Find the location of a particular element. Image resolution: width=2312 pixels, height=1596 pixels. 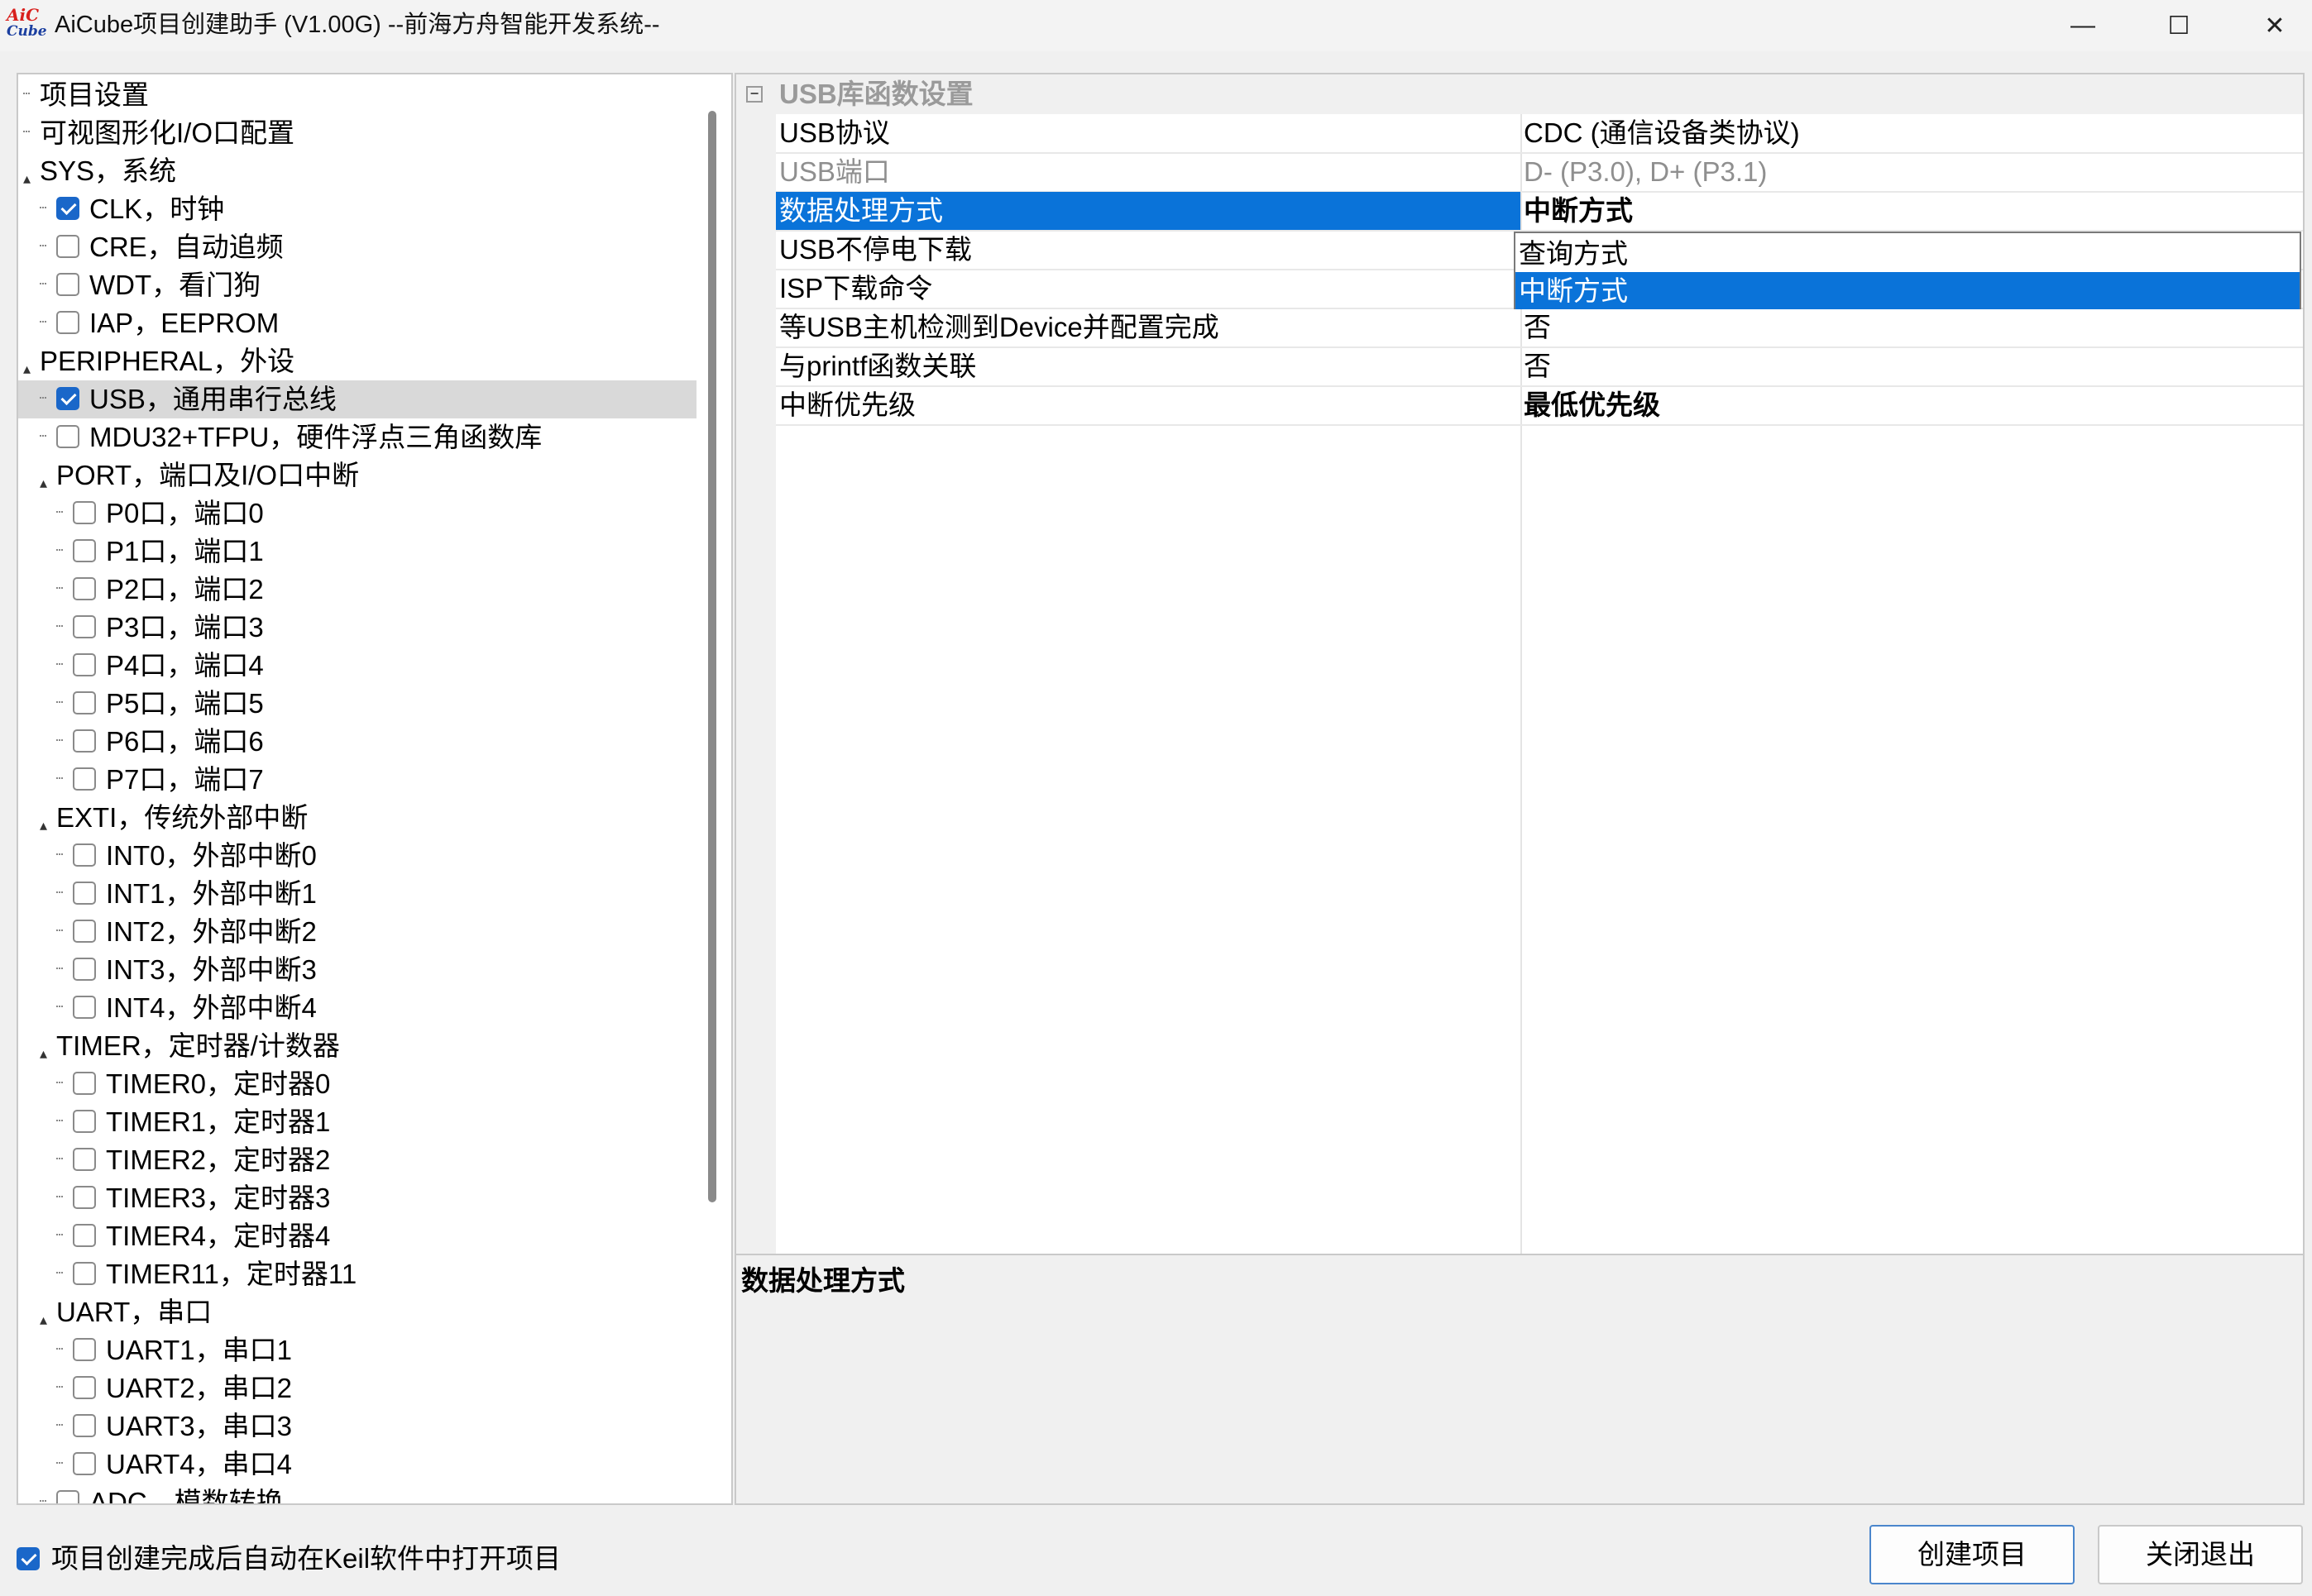

dropdown-option: 查询方式 is located at coordinates (1907, 253).